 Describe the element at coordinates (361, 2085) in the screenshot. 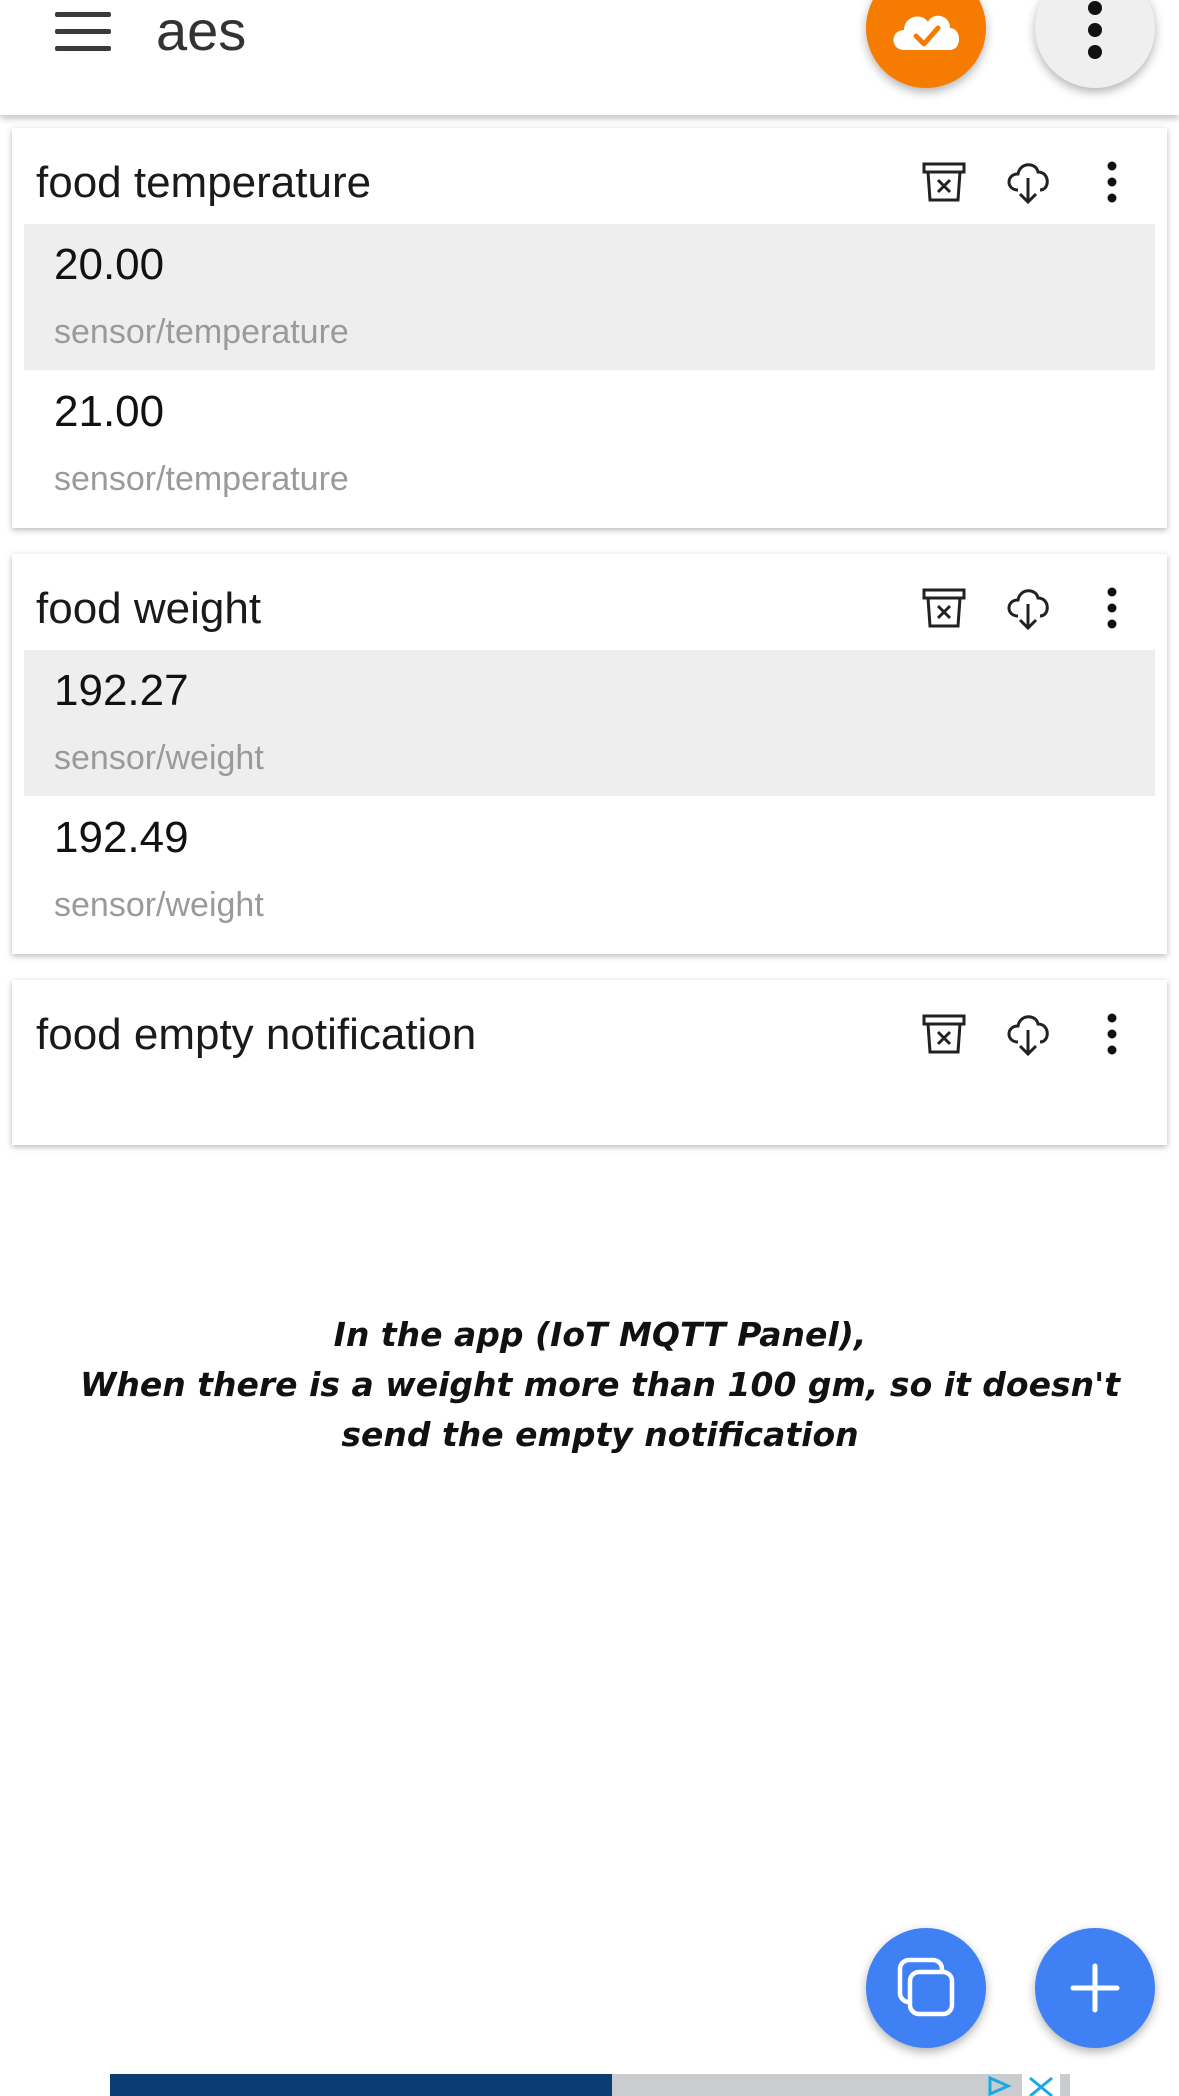

I see `ad-banner-left` at that location.